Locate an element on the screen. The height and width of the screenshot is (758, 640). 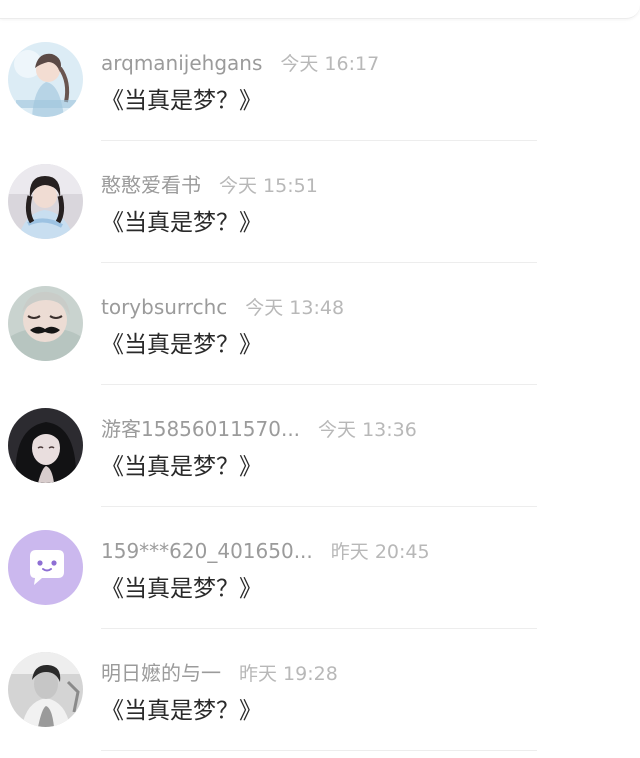
timestamp: 今天 13:36 is located at coordinates (367, 430).